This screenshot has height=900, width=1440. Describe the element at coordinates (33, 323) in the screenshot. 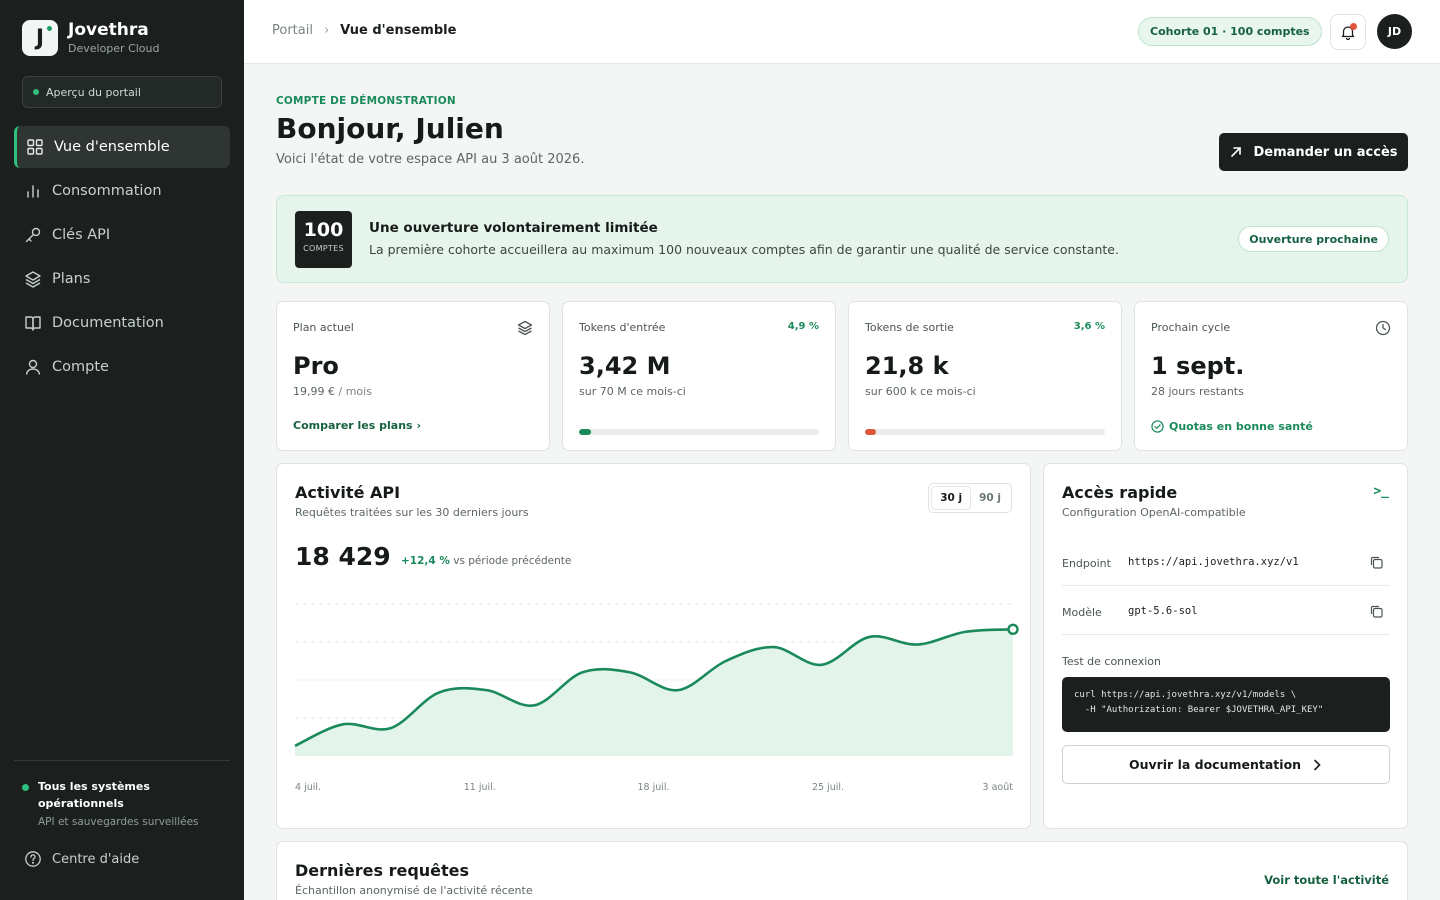

I see `book-icon` at that location.